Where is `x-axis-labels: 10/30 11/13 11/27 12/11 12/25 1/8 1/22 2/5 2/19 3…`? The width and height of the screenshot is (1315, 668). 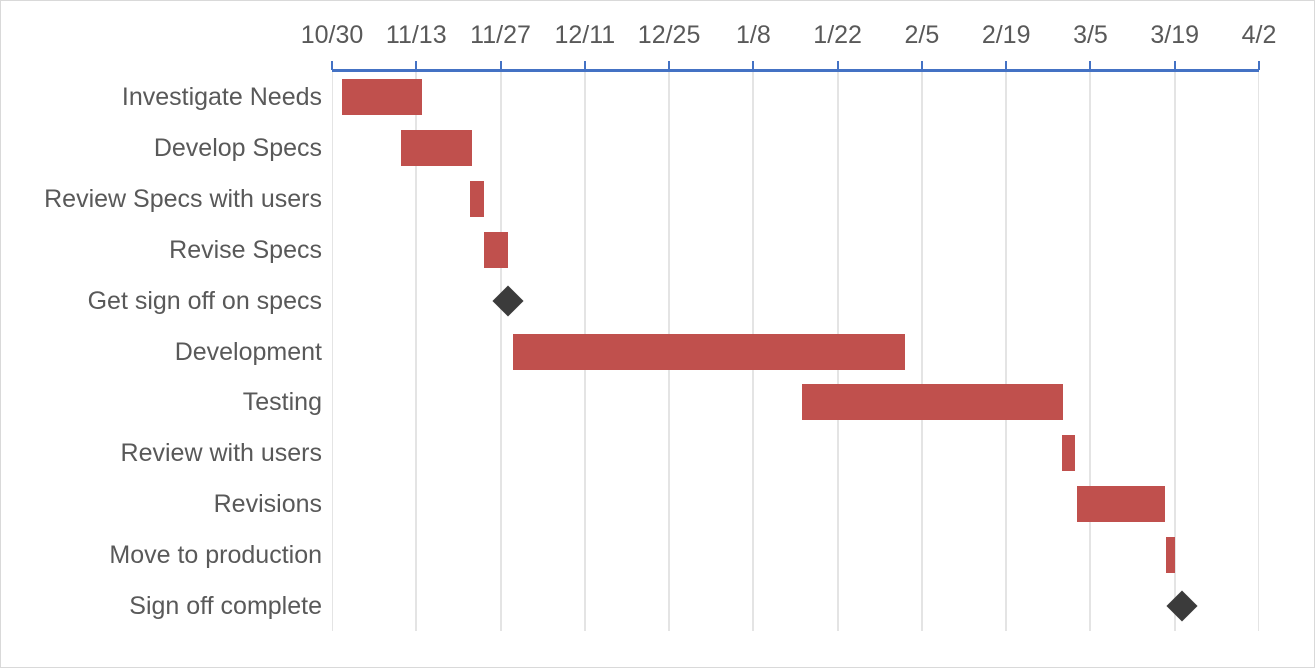
x-axis-labels: 10/30 11/13 11/27 12/11 12/25 1/8 1/22 2/5 2/19 3… is located at coordinates (657, 31).